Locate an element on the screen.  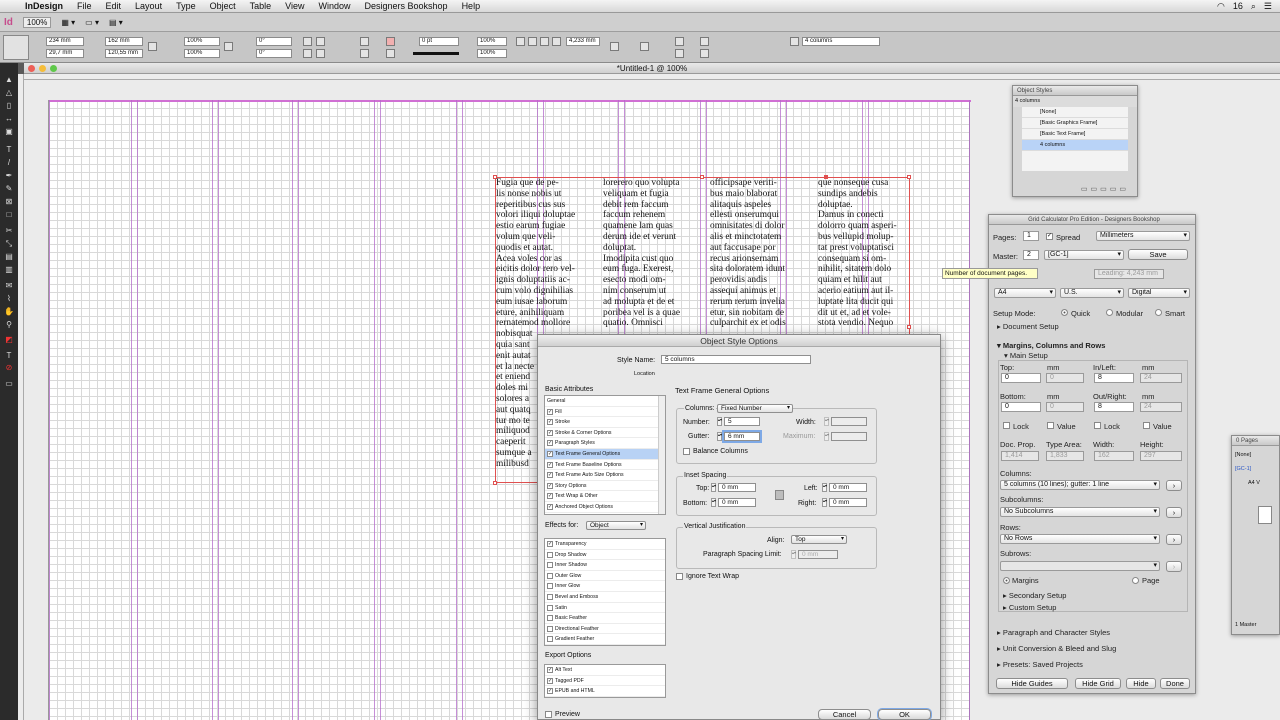
zoom-window-icon is located at coordinates (53, 68).